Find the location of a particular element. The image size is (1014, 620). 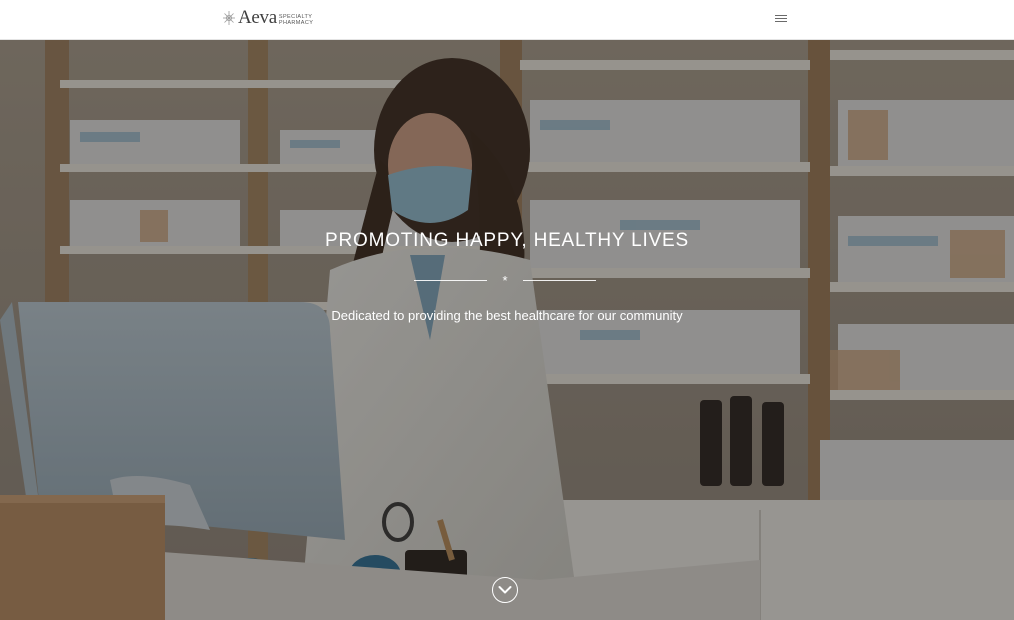

chevron-down-icon is located at coordinates (505, 590).